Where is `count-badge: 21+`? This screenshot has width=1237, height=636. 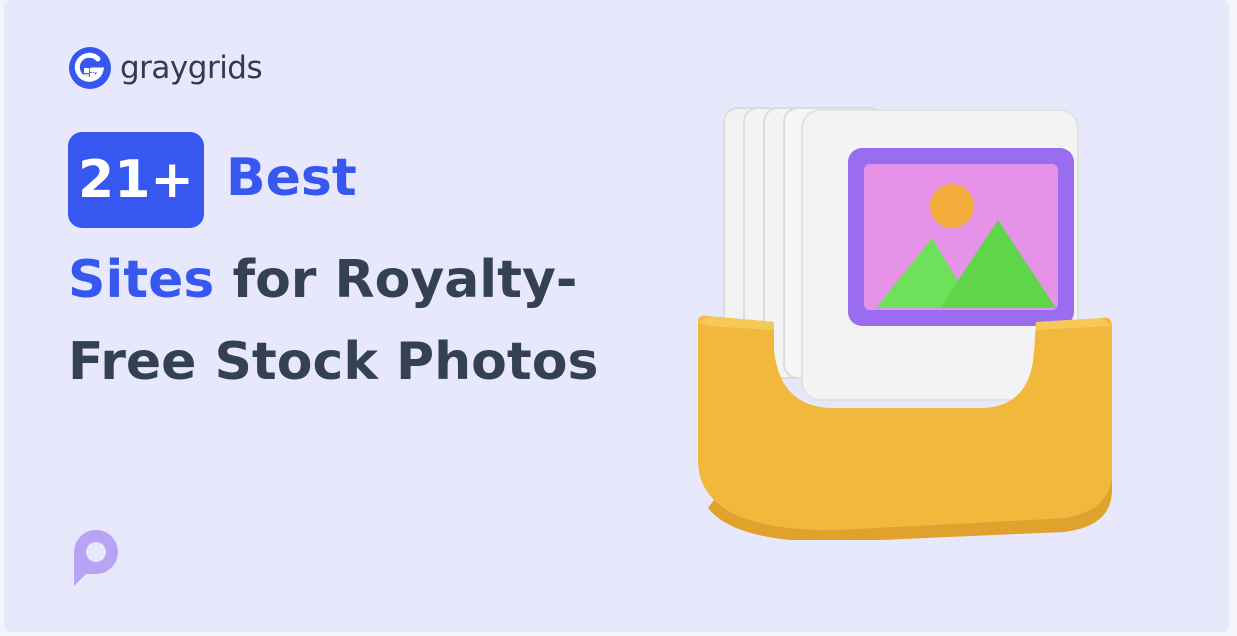 count-badge: 21+ is located at coordinates (136, 180).